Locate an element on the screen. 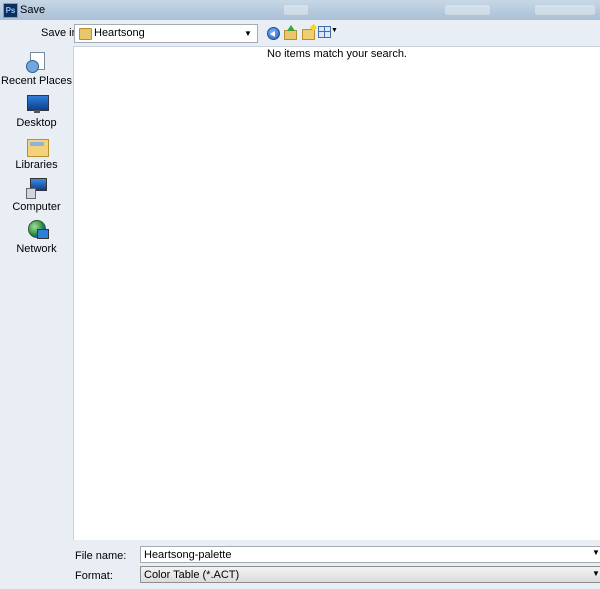 This screenshot has width=600, height=589. place-libraries: Libraries is located at coordinates (36, 156).